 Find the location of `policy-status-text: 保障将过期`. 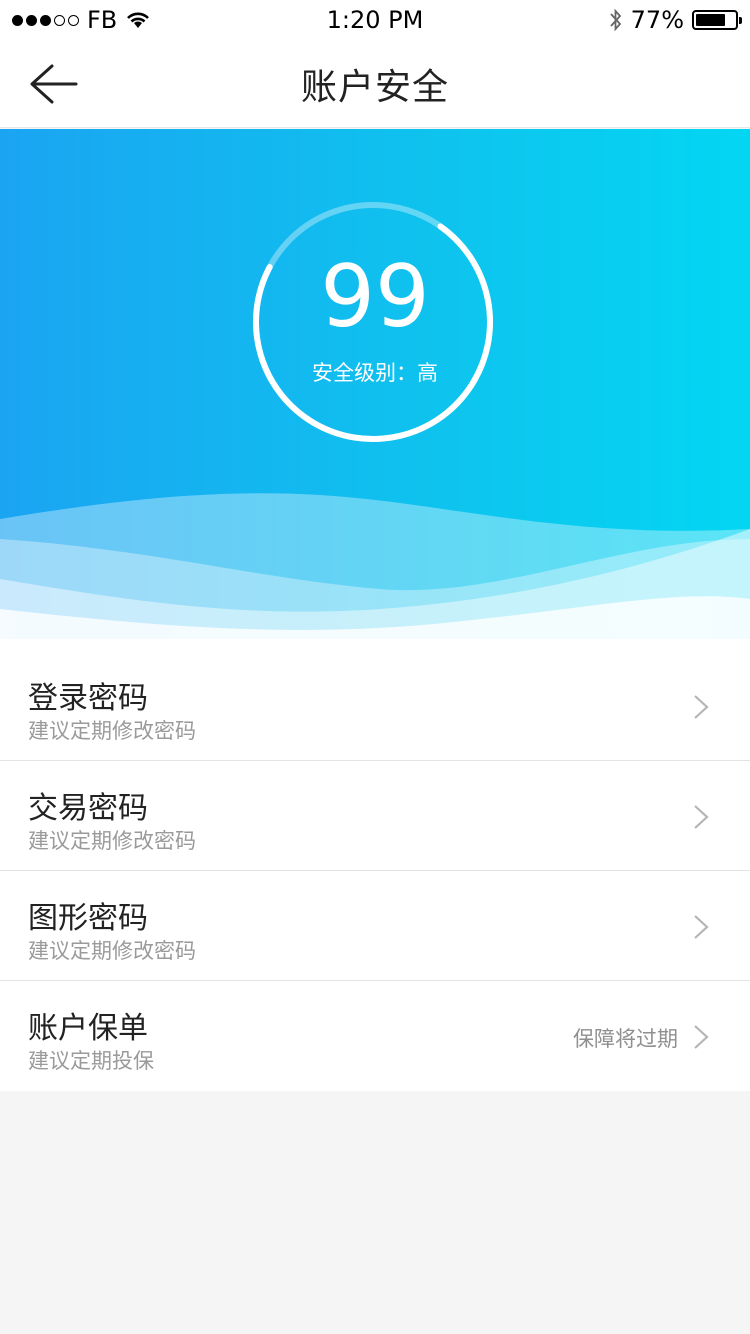

policy-status-text: 保障将过期 is located at coordinates (625, 1039).